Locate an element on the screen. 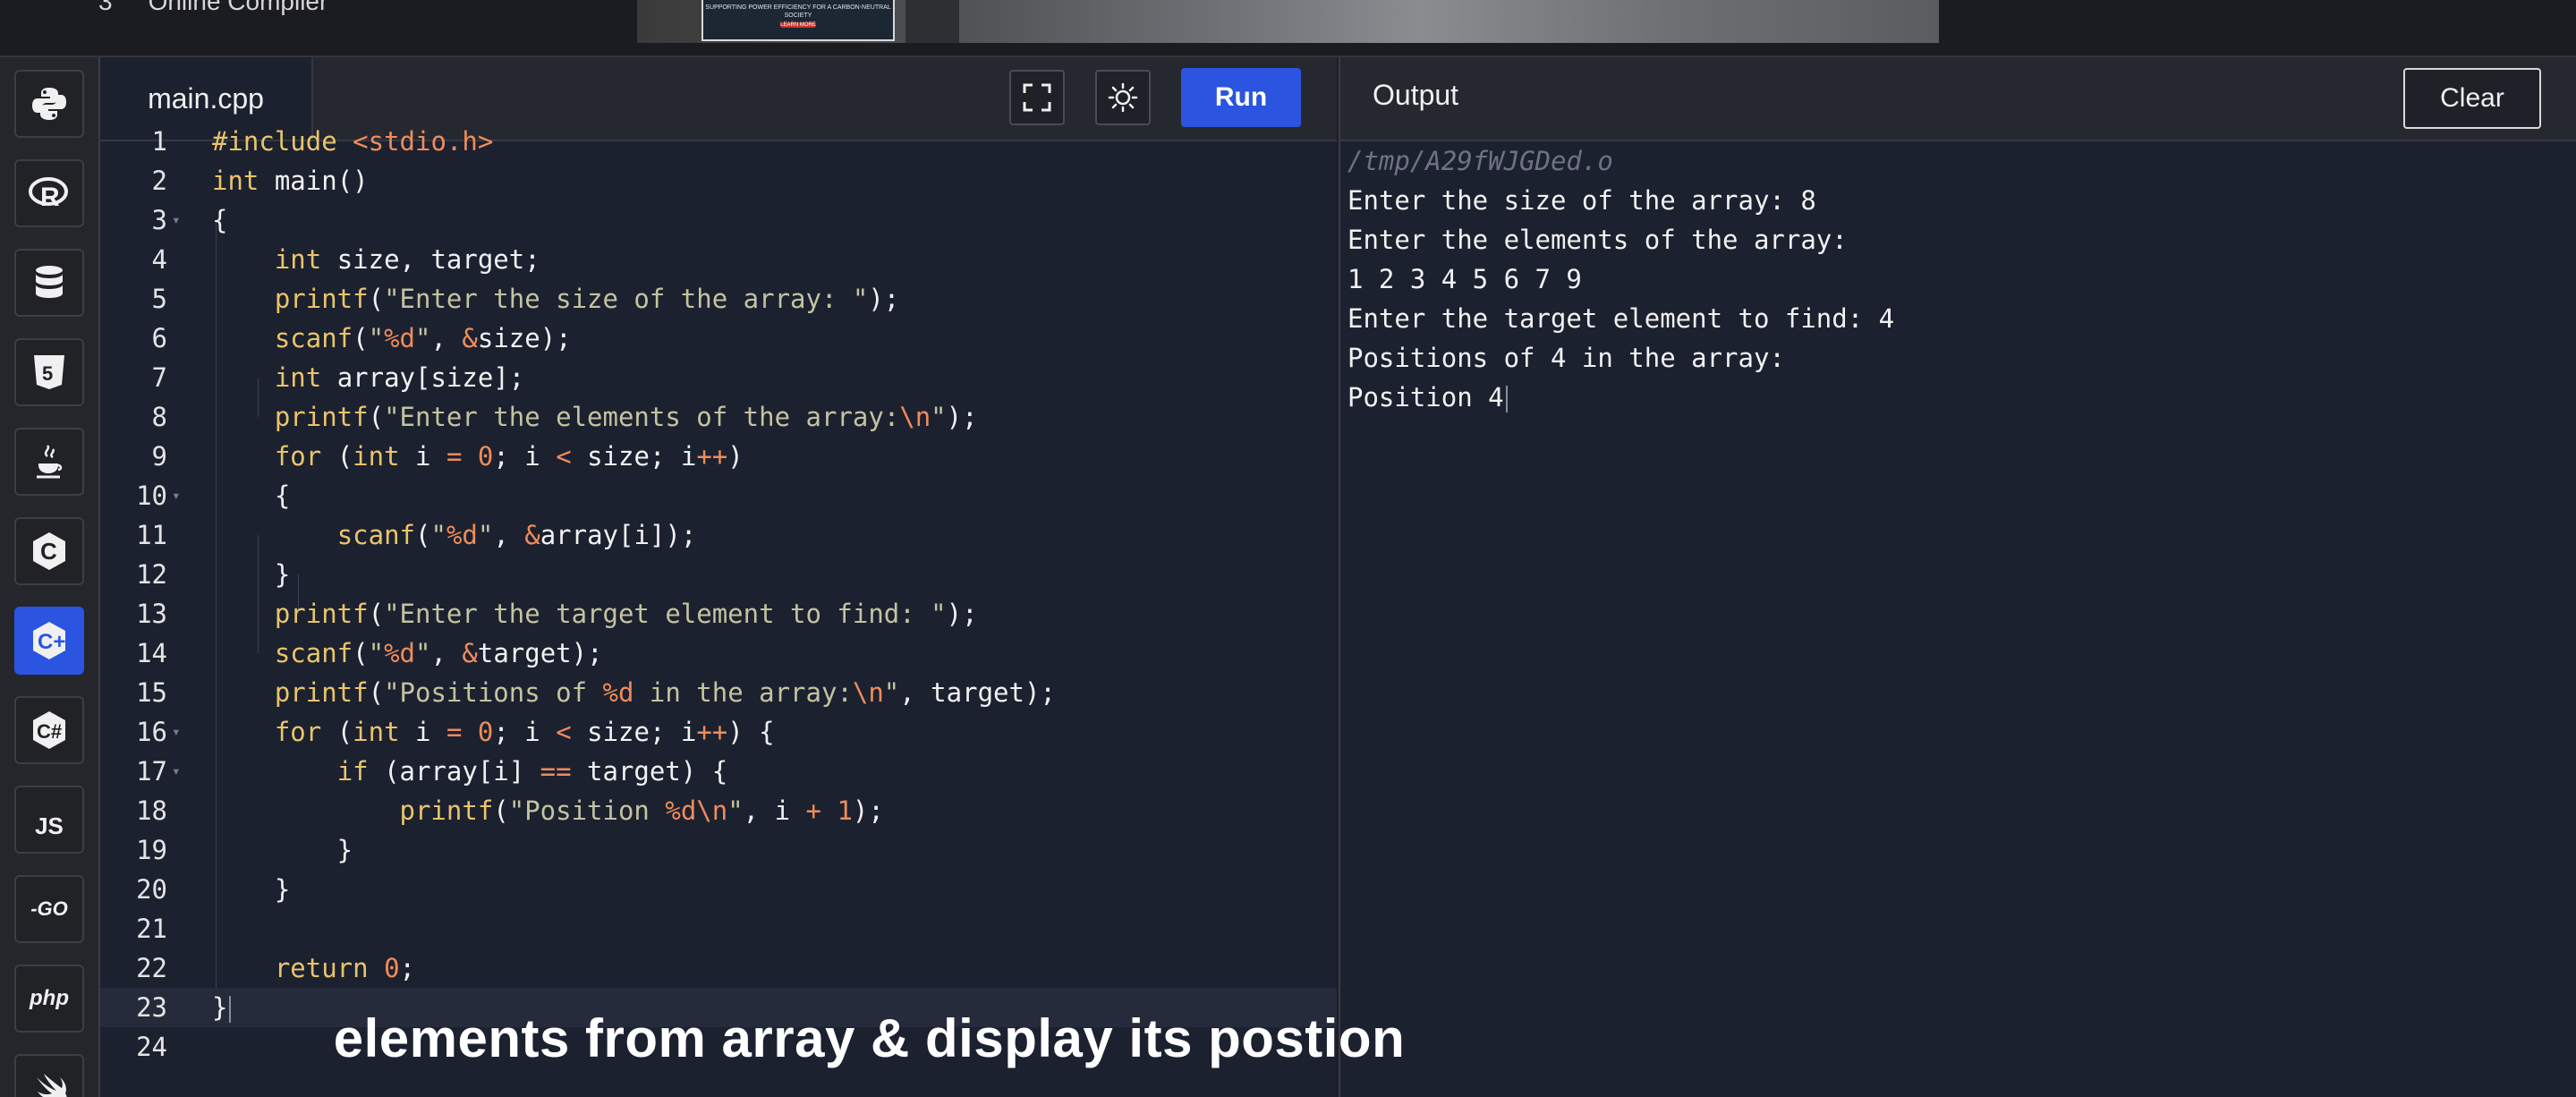  code-text: printf("Position %d\n", i + 1); is located at coordinates (641, 810).